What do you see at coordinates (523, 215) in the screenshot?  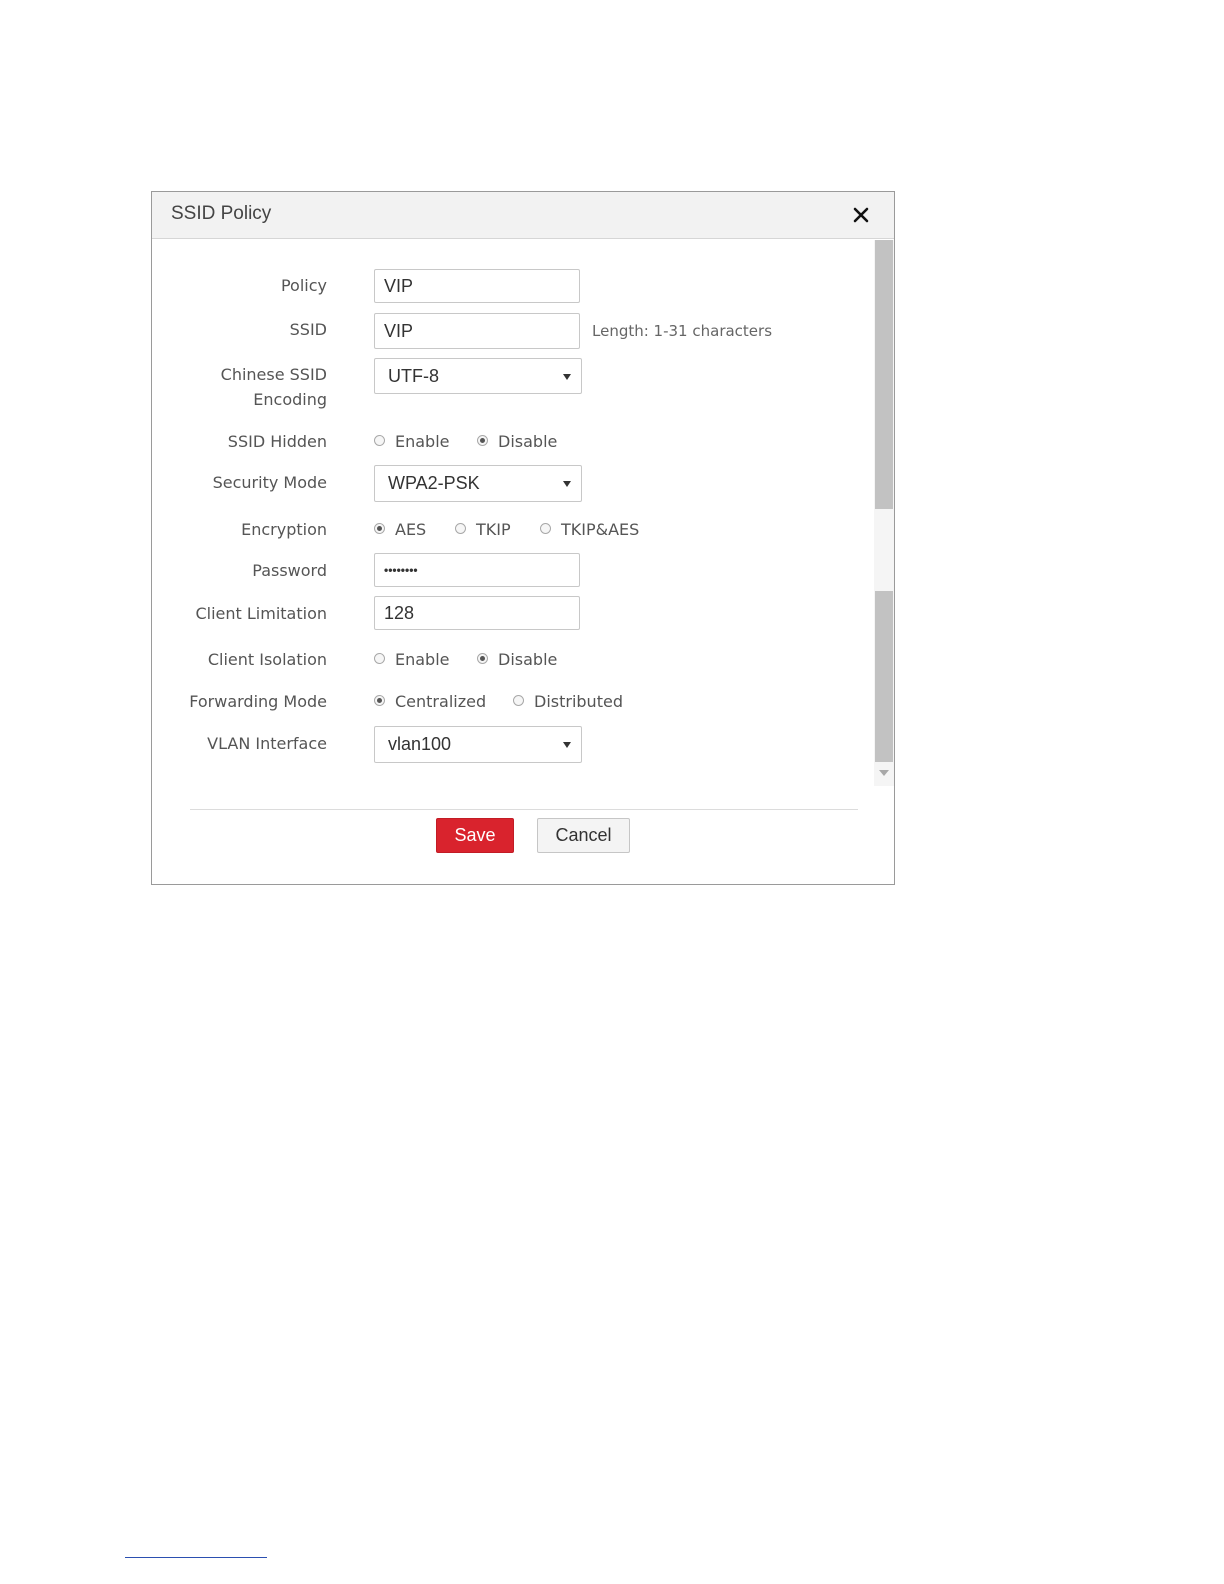 I see `dialog-header: SSID Policy` at bounding box center [523, 215].